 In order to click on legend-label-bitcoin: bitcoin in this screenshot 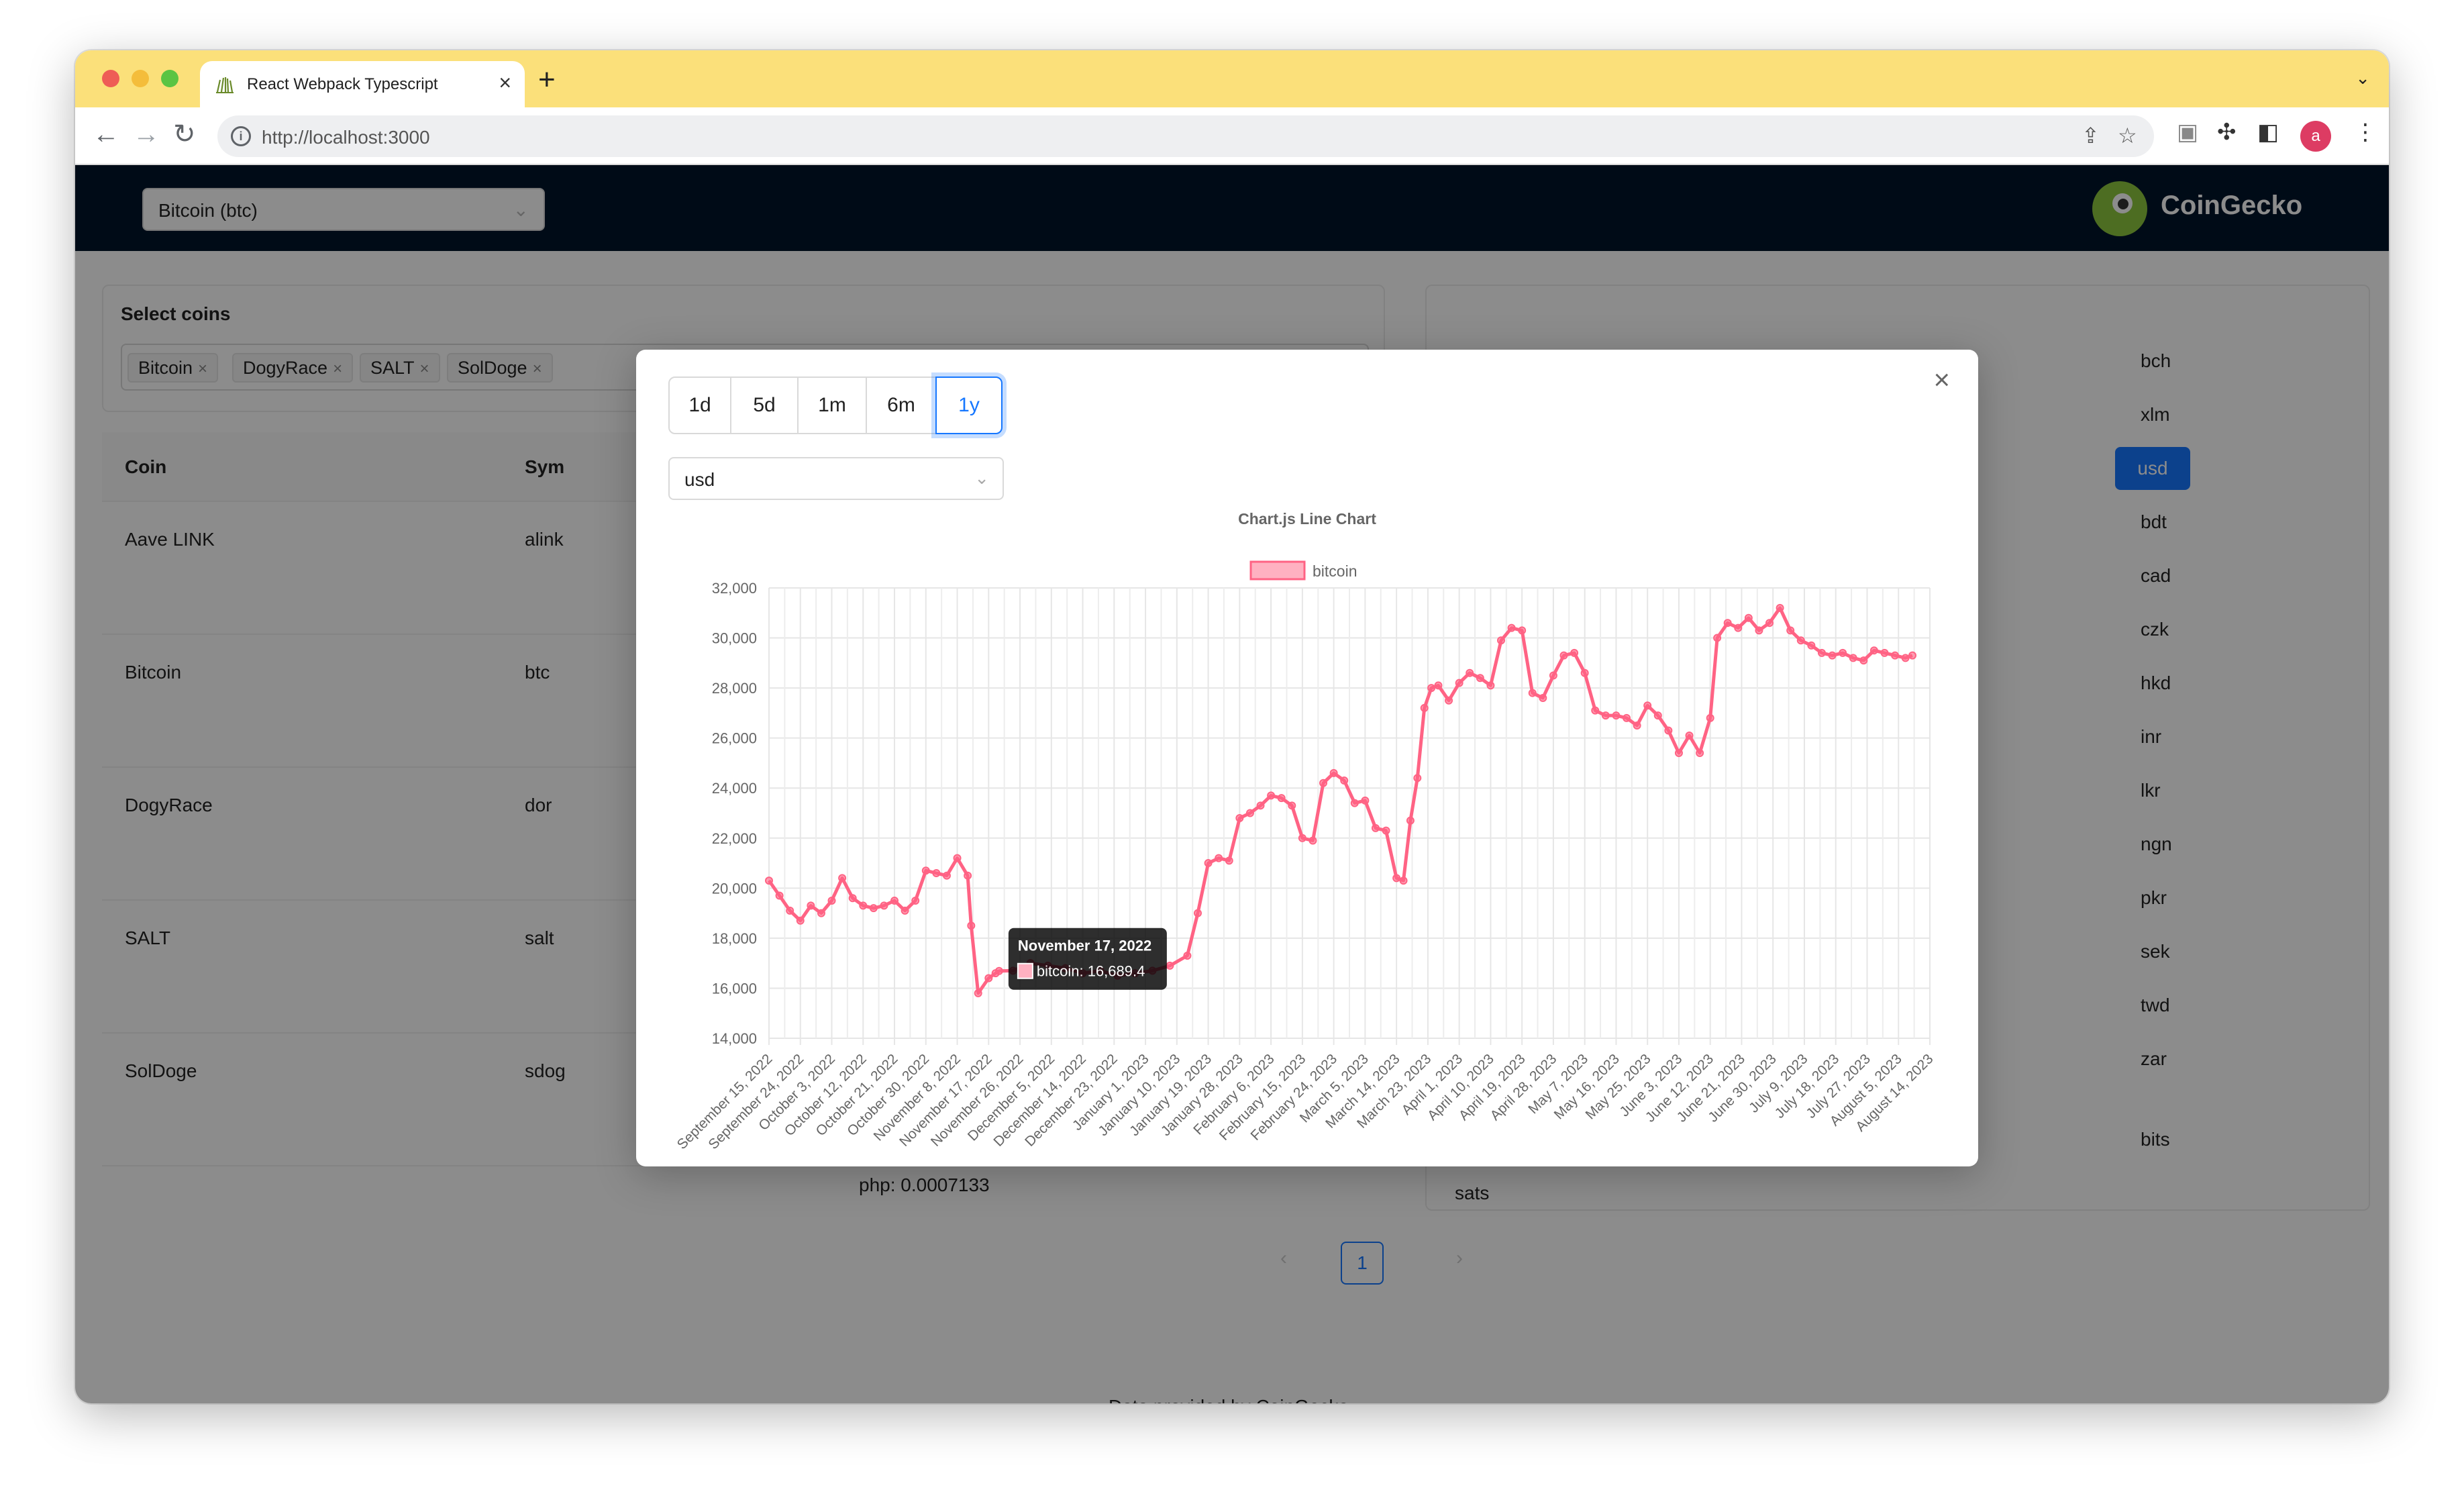, I will do `click(1335, 571)`.